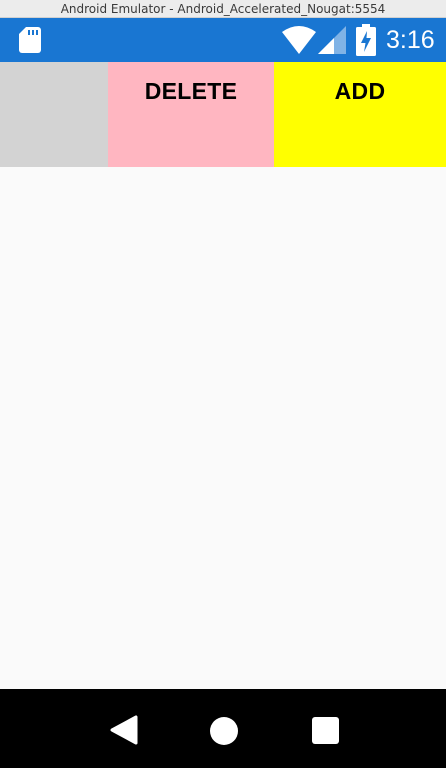 Image resolution: width=446 pixels, height=768 pixels. I want to click on status-clock: 3:16, so click(410, 40).